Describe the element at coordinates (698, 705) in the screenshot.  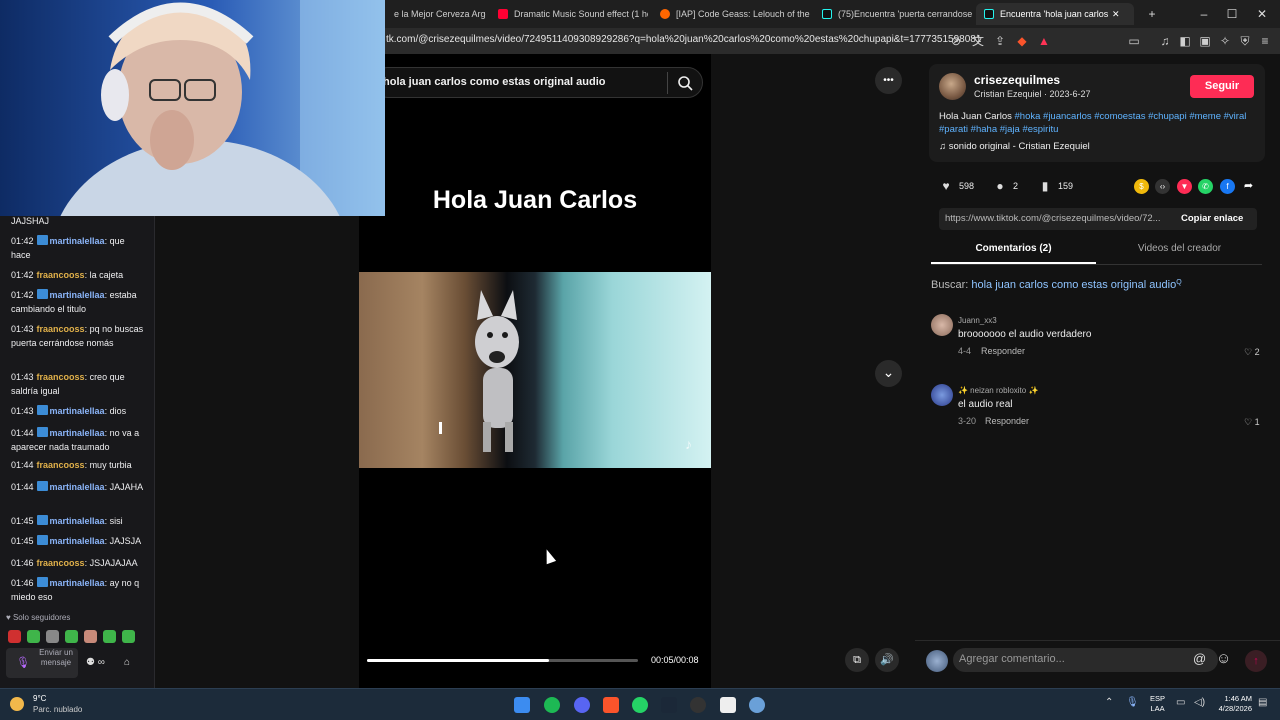
I see `obs-icon` at that location.